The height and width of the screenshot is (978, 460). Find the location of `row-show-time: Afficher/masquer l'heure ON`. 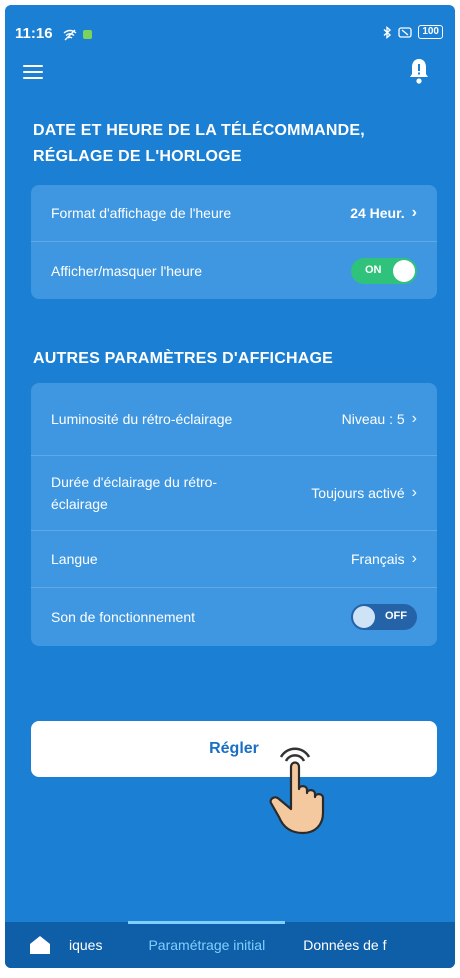

row-show-time: Afficher/masquer l'heure ON is located at coordinates (234, 270).